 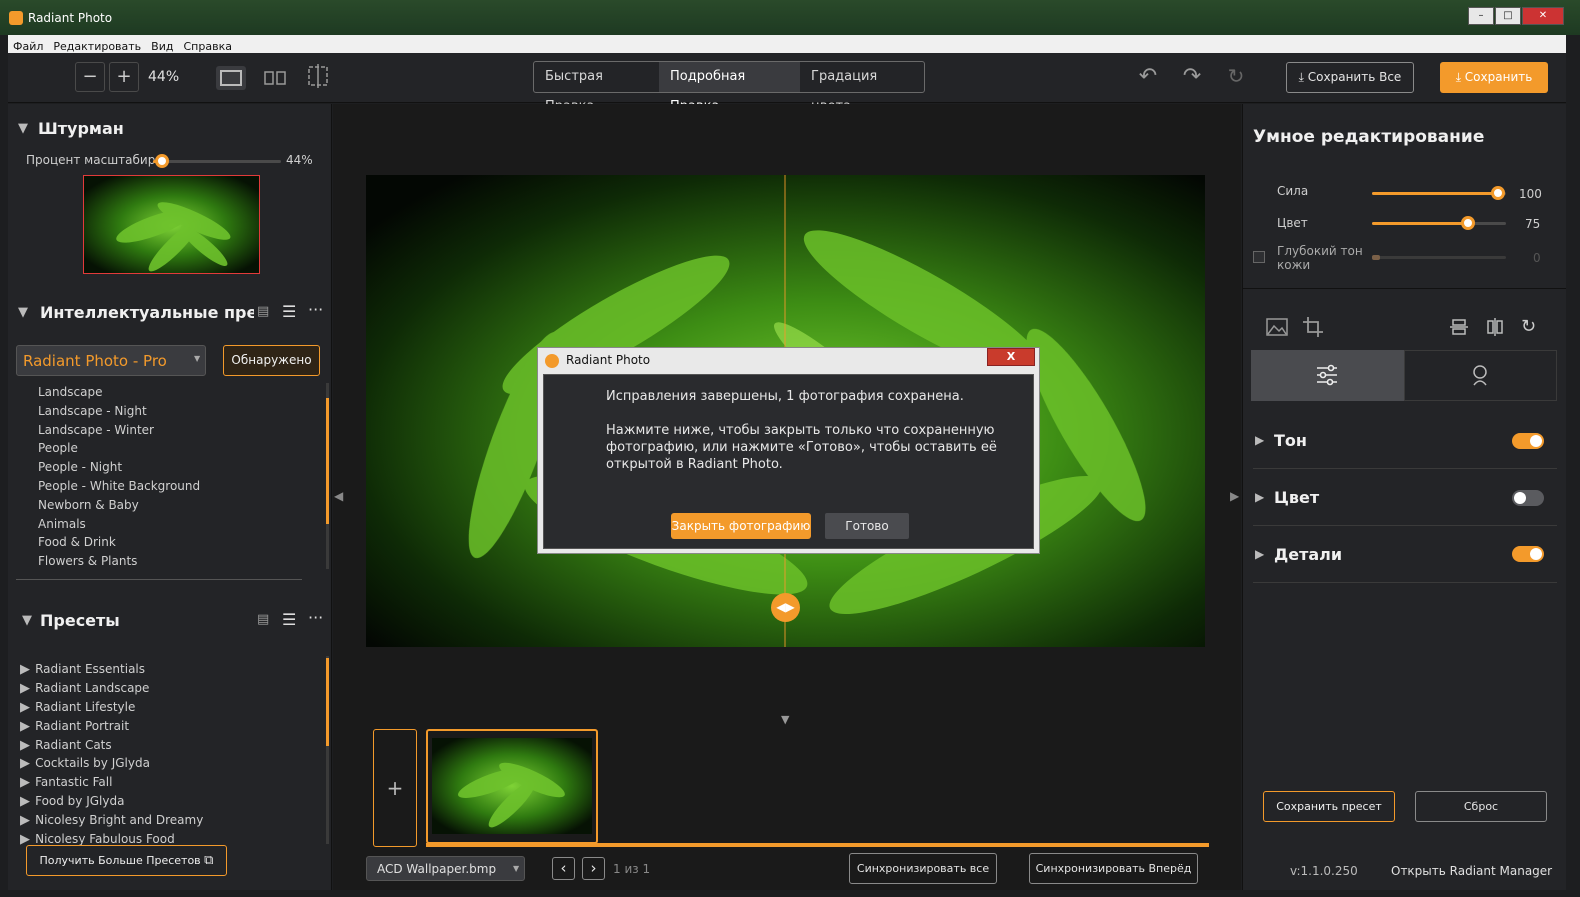 What do you see at coordinates (217, 161) in the screenshot?
I see `navigator-zoom-slider` at bounding box center [217, 161].